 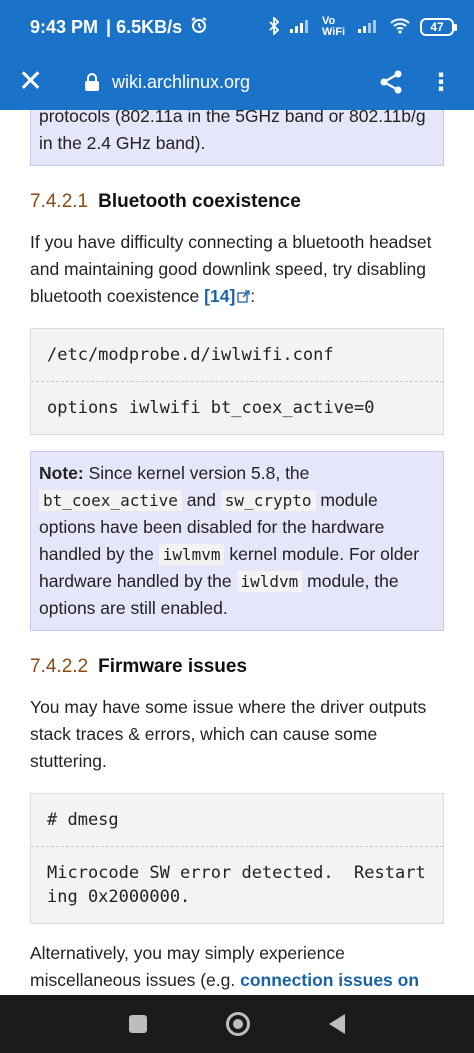 I want to click on section-number: 7.4.2.2, so click(x=59, y=666).